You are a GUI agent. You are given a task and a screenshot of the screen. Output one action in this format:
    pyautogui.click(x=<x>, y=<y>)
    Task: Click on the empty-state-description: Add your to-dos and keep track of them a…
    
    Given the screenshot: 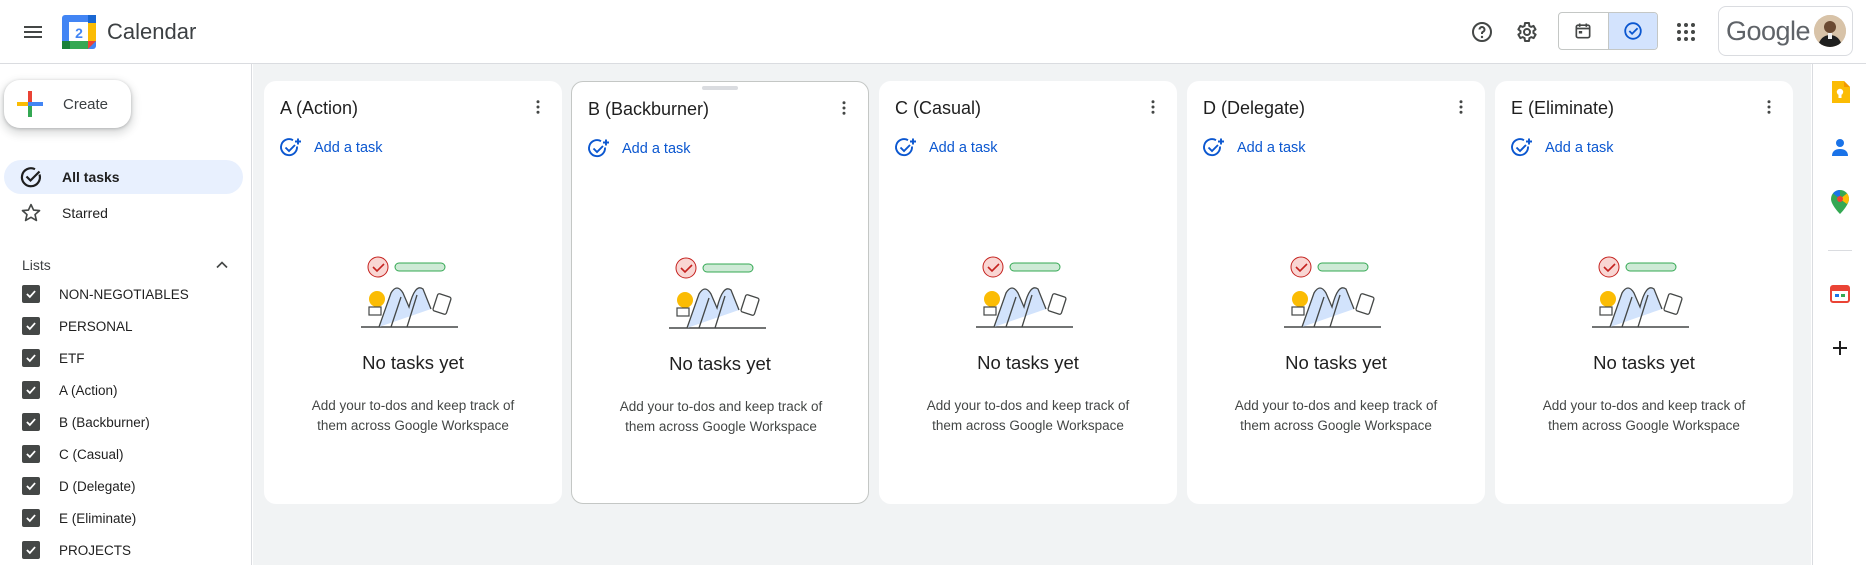 What is the action you would take?
    pyautogui.click(x=413, y=416)
    